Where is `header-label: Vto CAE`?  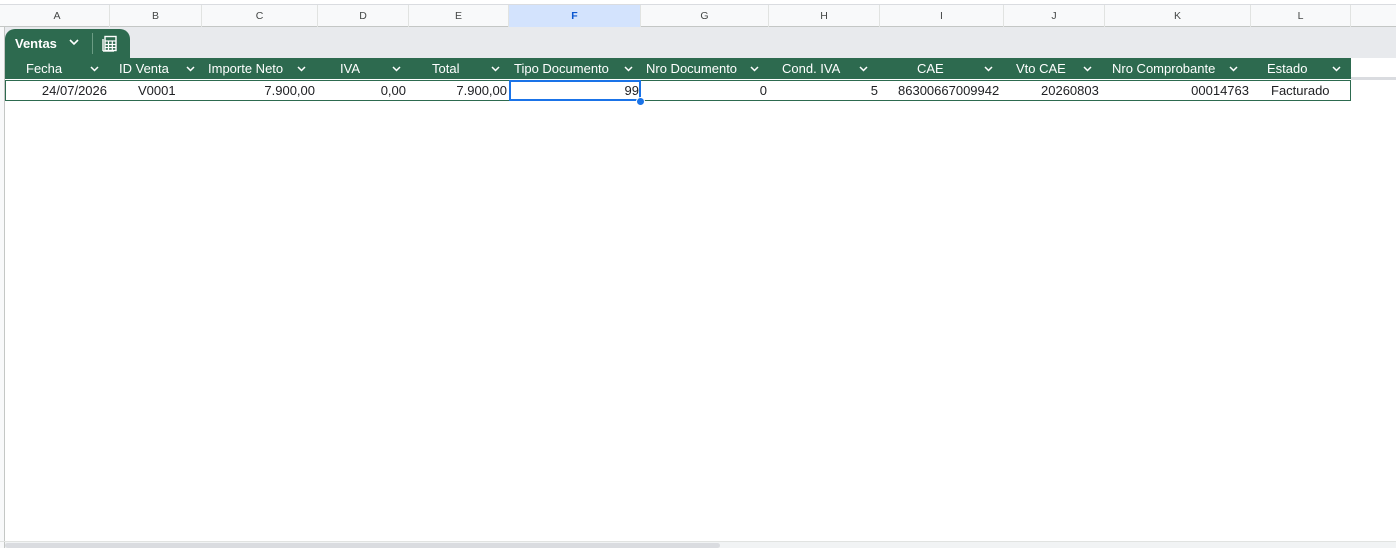
header-label: Vto CAE is located at coordinates (1041, 68).